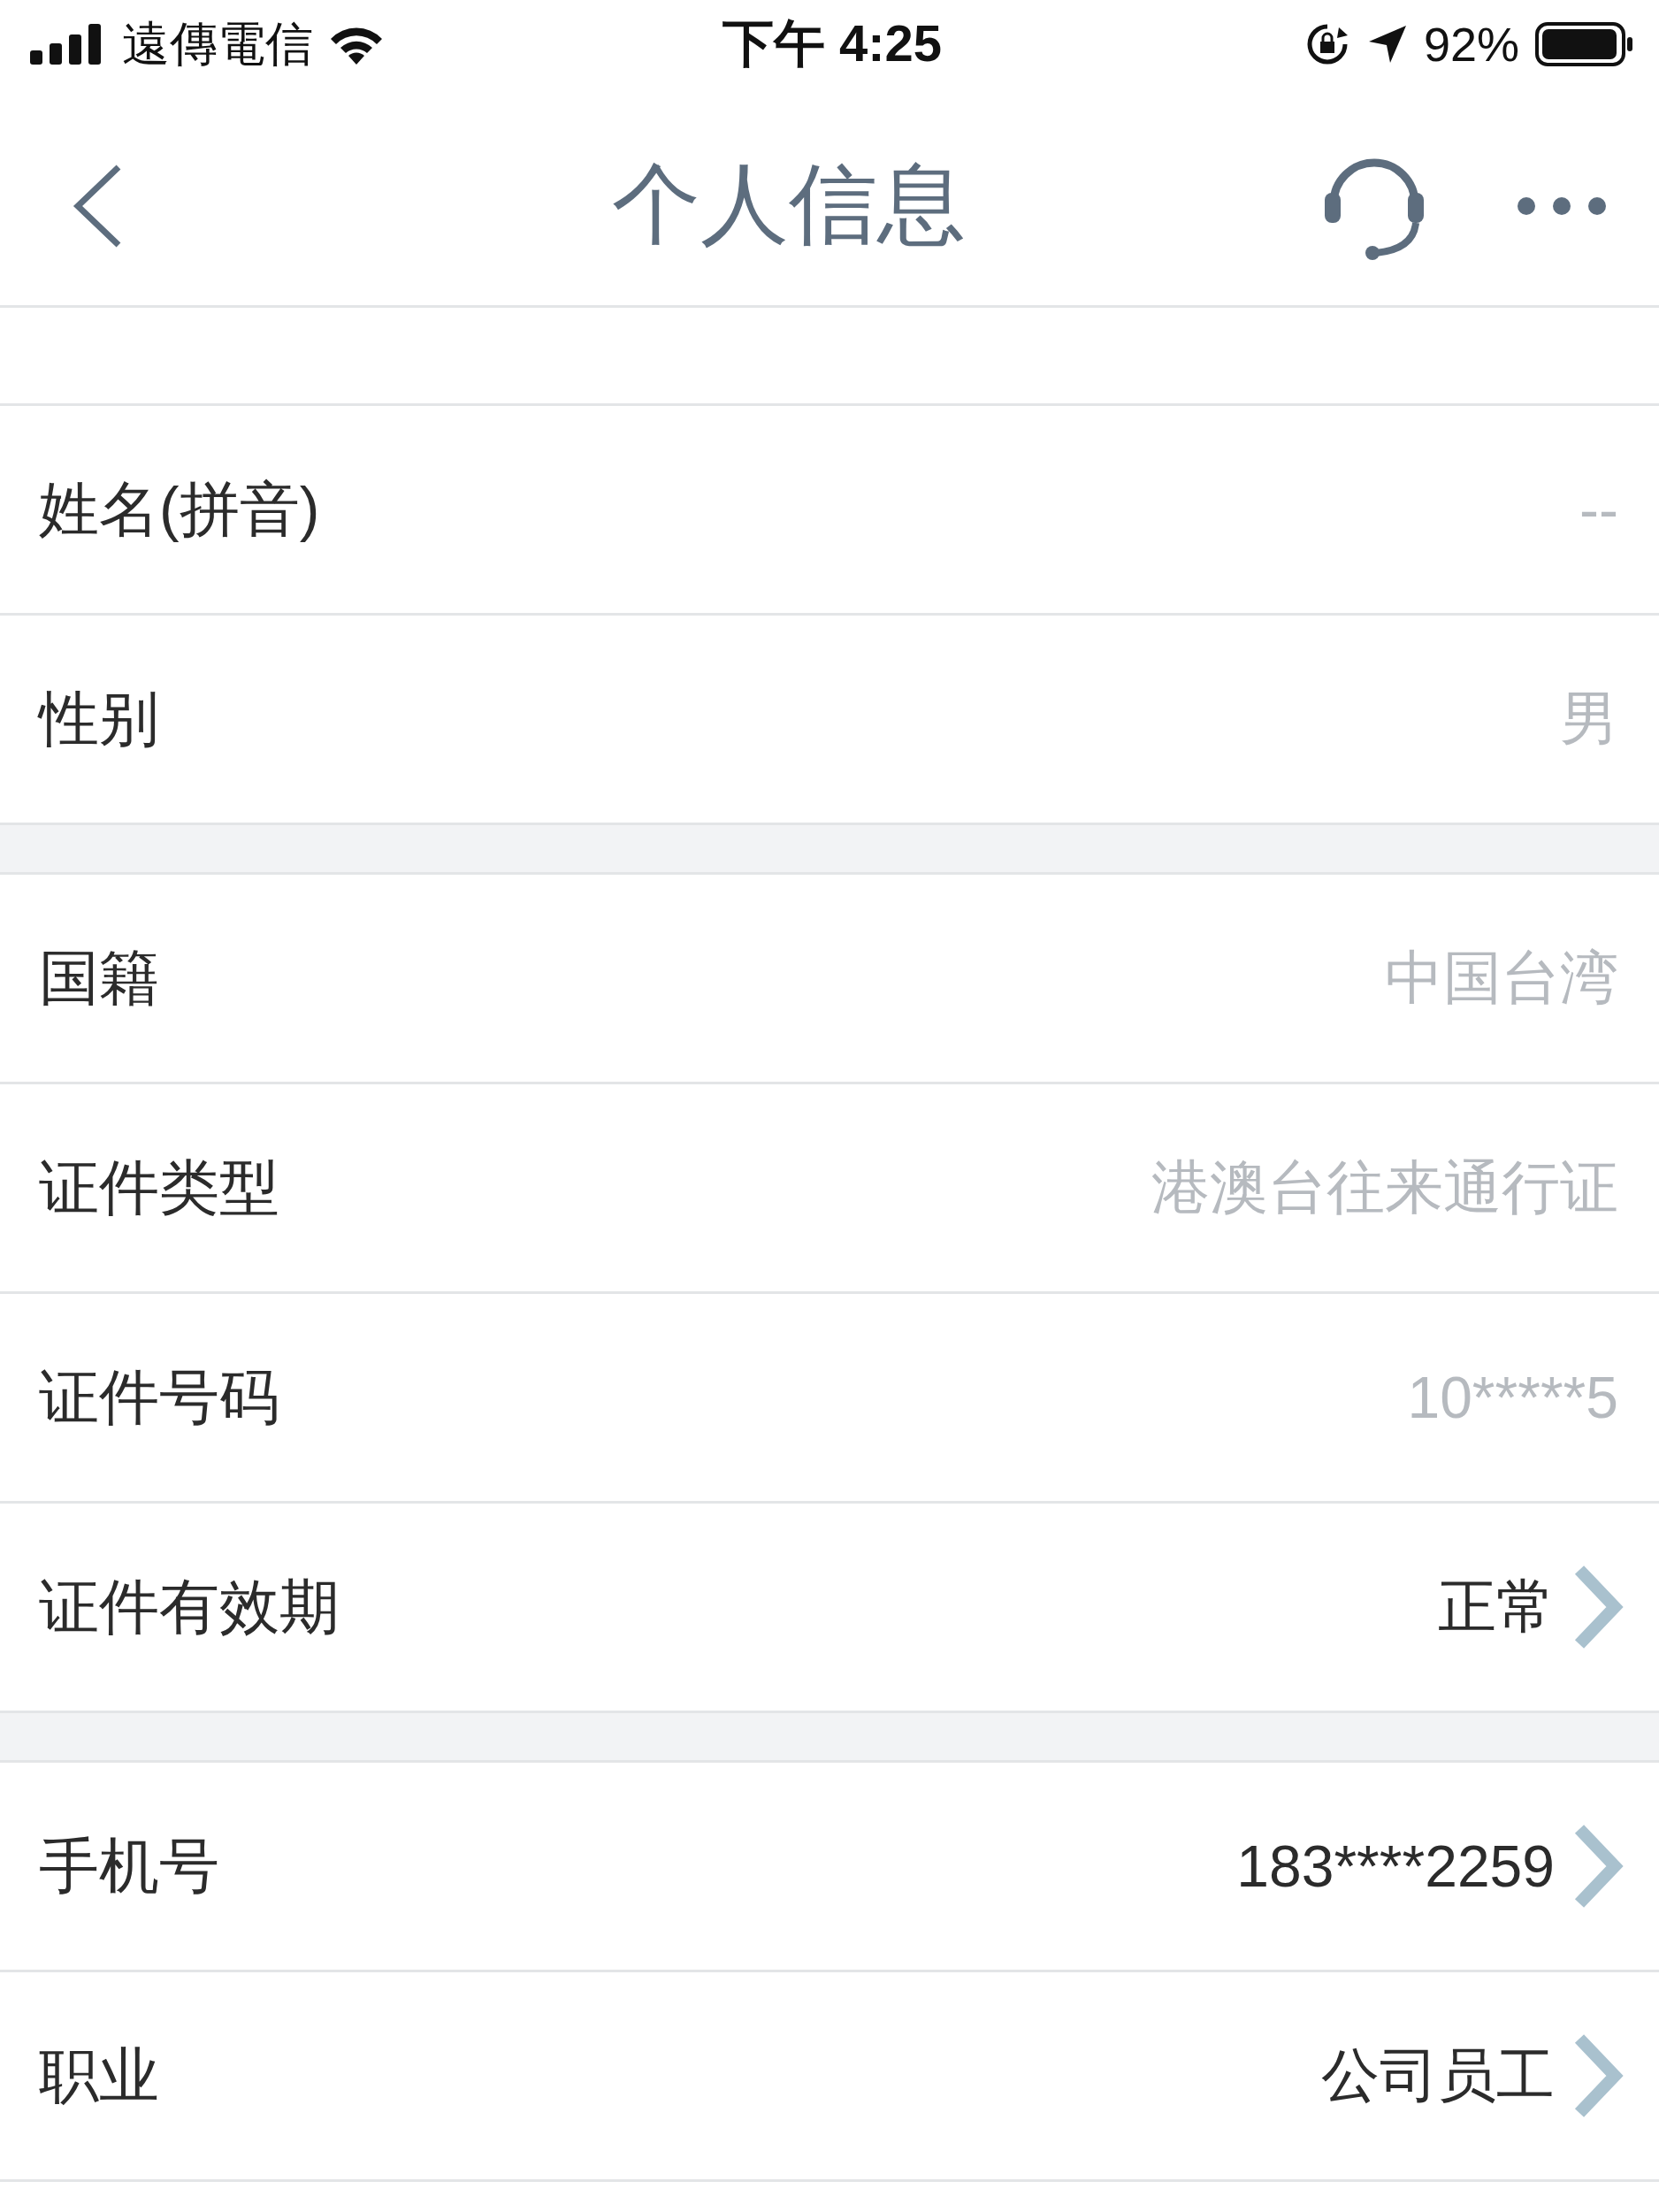 This screenshot has width=1659, height=2212. Describe the element at coordinates (1501, 978) in the screenshot. I see `field-value: 中国台湾` at that location.